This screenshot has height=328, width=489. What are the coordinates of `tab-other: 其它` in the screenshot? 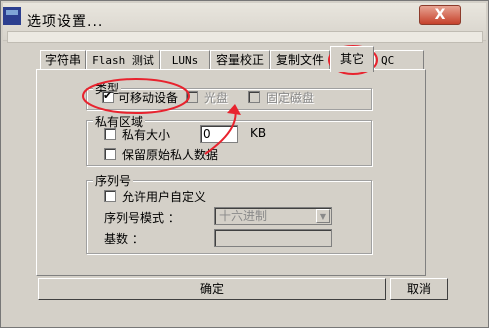 It's located at (352, 59).